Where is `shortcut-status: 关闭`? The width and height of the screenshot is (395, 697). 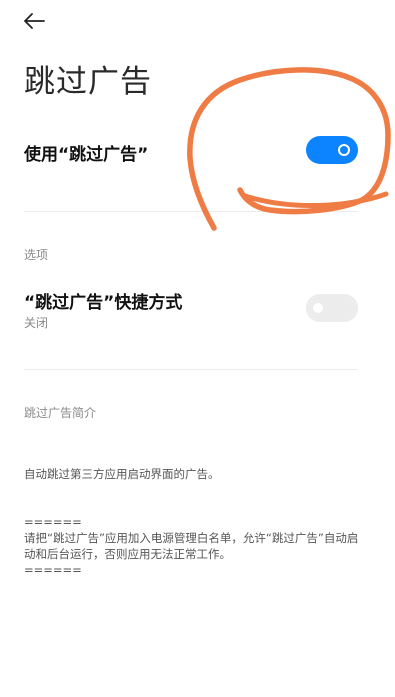 shortcut-status: 关闭 is located at coordinates (36, 323).